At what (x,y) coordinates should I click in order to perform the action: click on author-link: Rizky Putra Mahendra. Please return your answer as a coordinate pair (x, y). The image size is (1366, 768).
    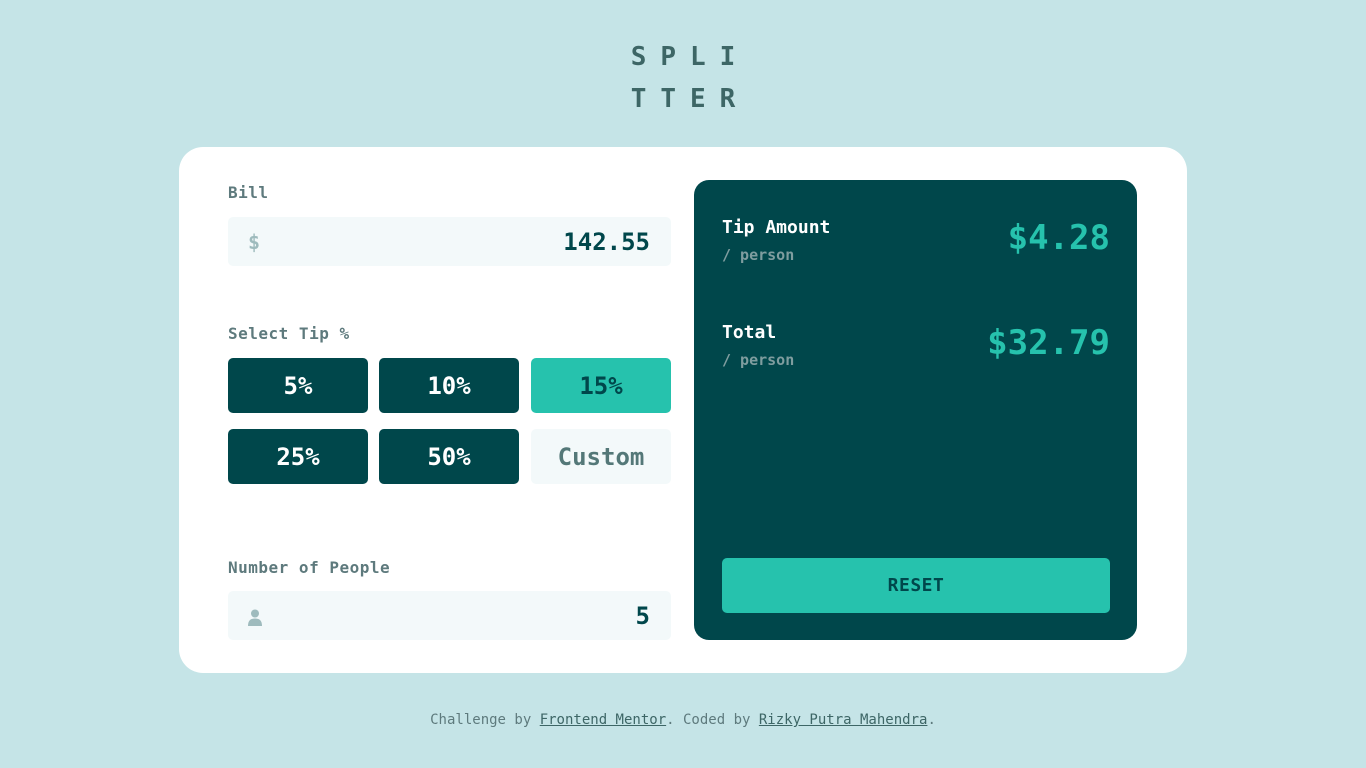
    Looking at the image, I should click on (843, 720).